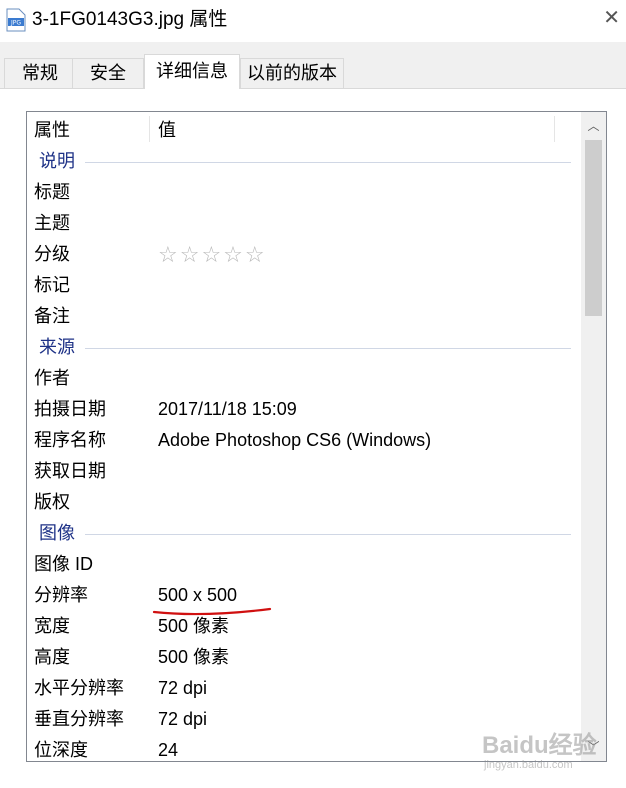 The image size is (626, 788). What do you see at coordinates (593, 436) in the screenshot?
I see `vertical-scrollbar: ︿ ﹀` at bounding box center [593, 436].